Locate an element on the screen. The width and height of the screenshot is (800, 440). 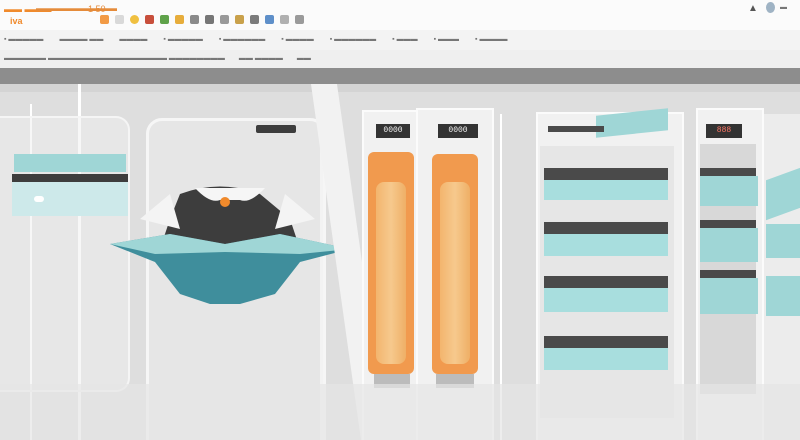
home-icon is located at coordinates (149, 19).